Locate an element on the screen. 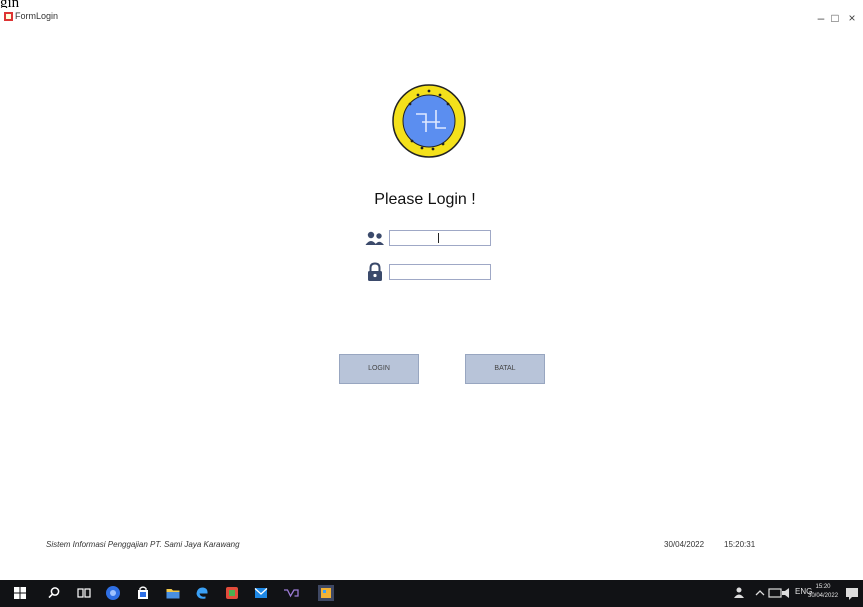 This screenshot has width=863, height=607. chrome-icon is located at coordinates (113, 593).